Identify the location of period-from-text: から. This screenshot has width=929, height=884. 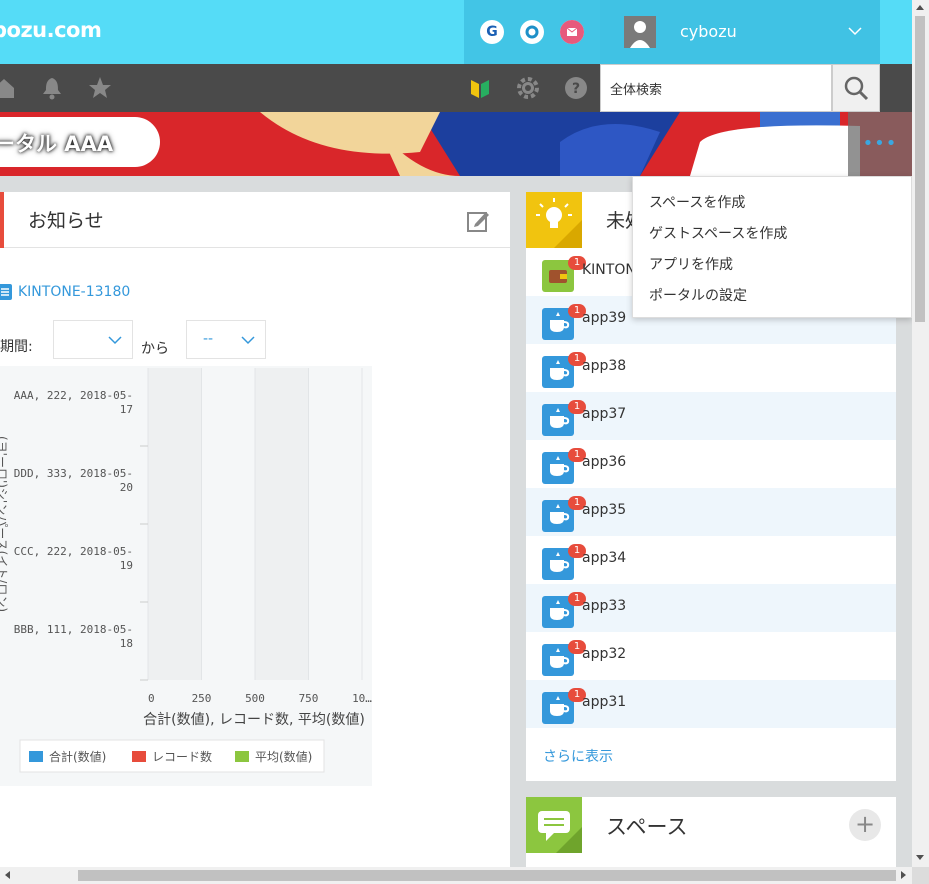
(155, 349).